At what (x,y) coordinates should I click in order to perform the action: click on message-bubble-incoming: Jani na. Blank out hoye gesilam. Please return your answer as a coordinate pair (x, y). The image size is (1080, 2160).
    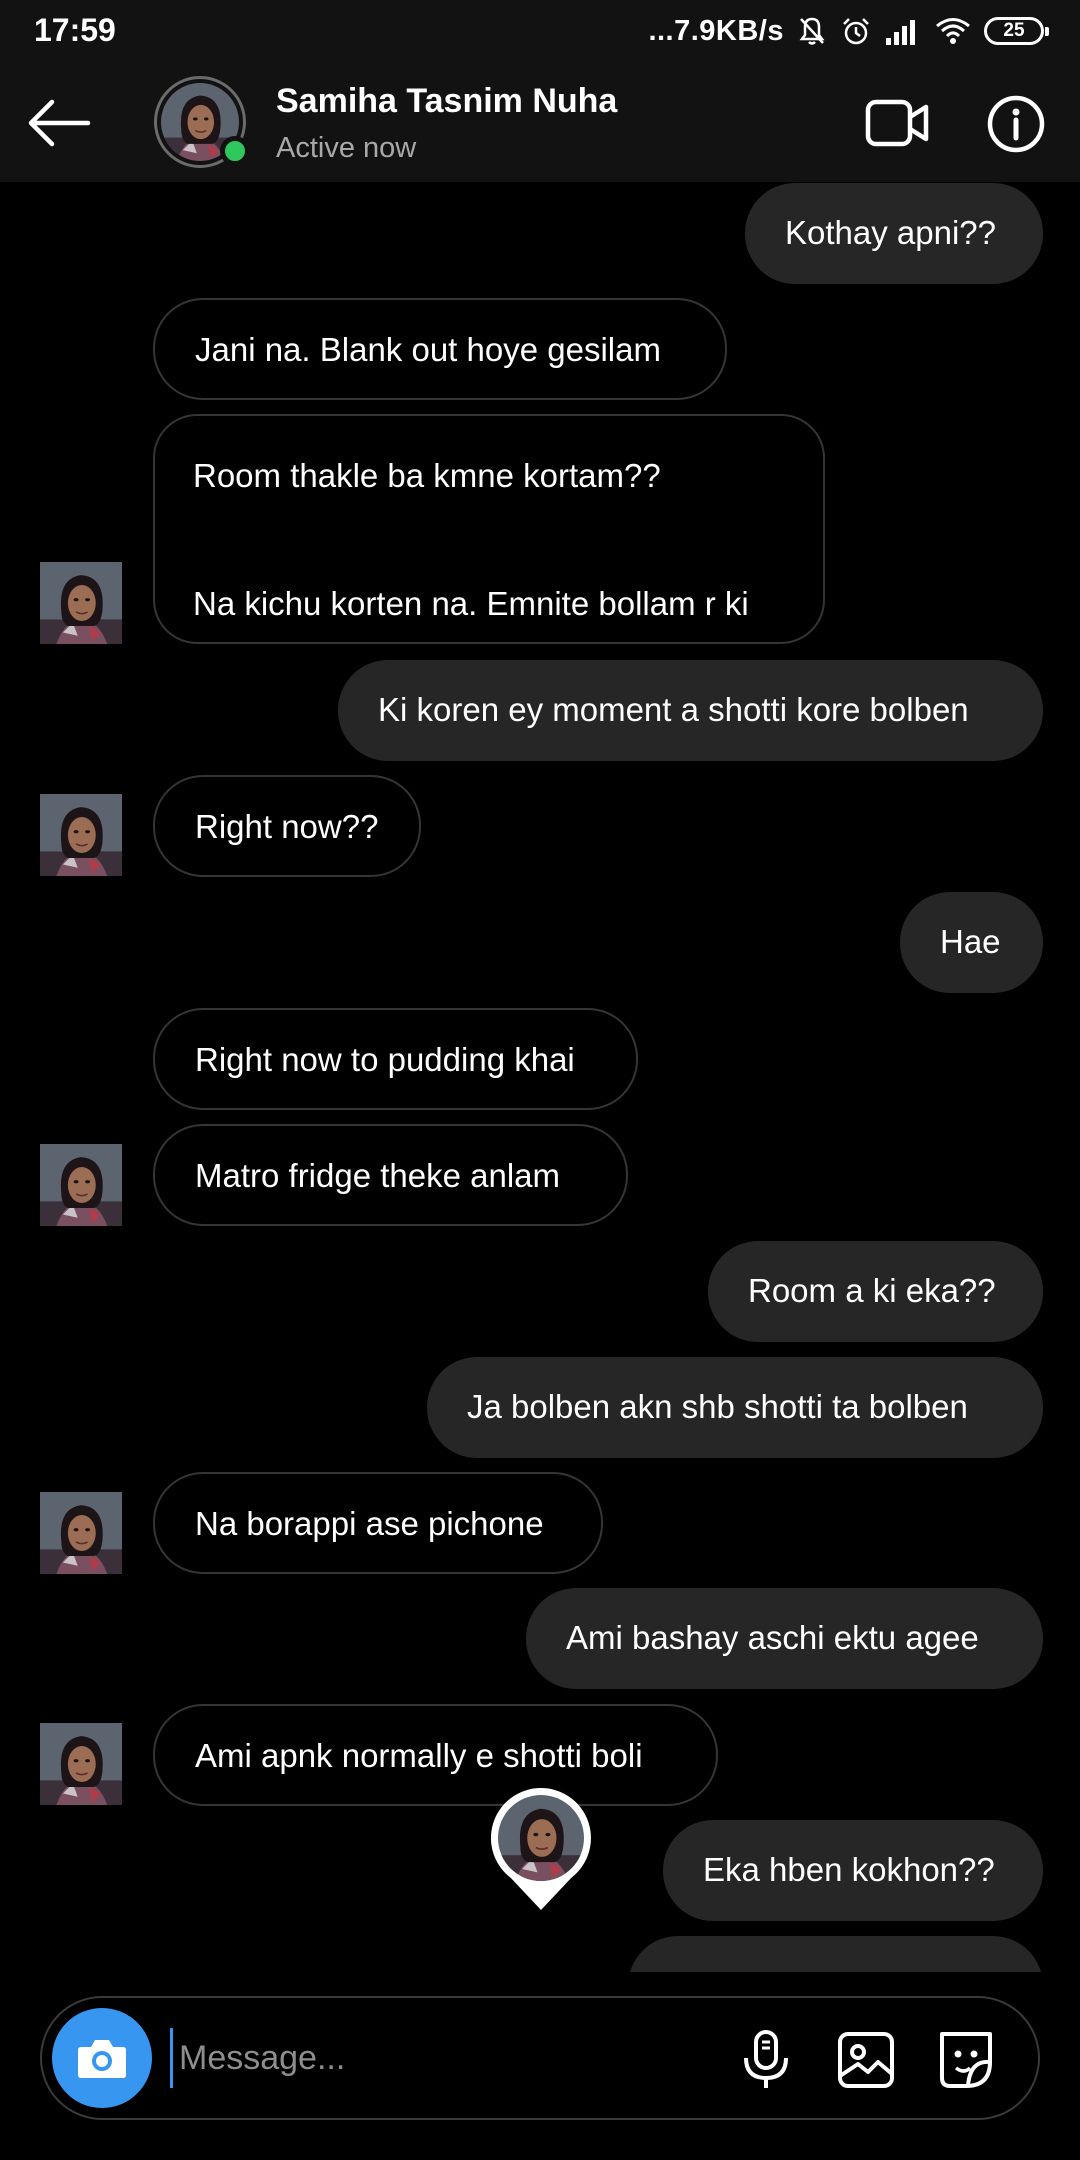
    Looking at the image, I should click on (440, 349).